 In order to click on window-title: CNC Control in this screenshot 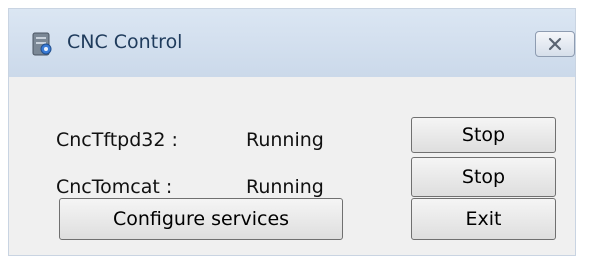, I will do `click(125, 42)`.